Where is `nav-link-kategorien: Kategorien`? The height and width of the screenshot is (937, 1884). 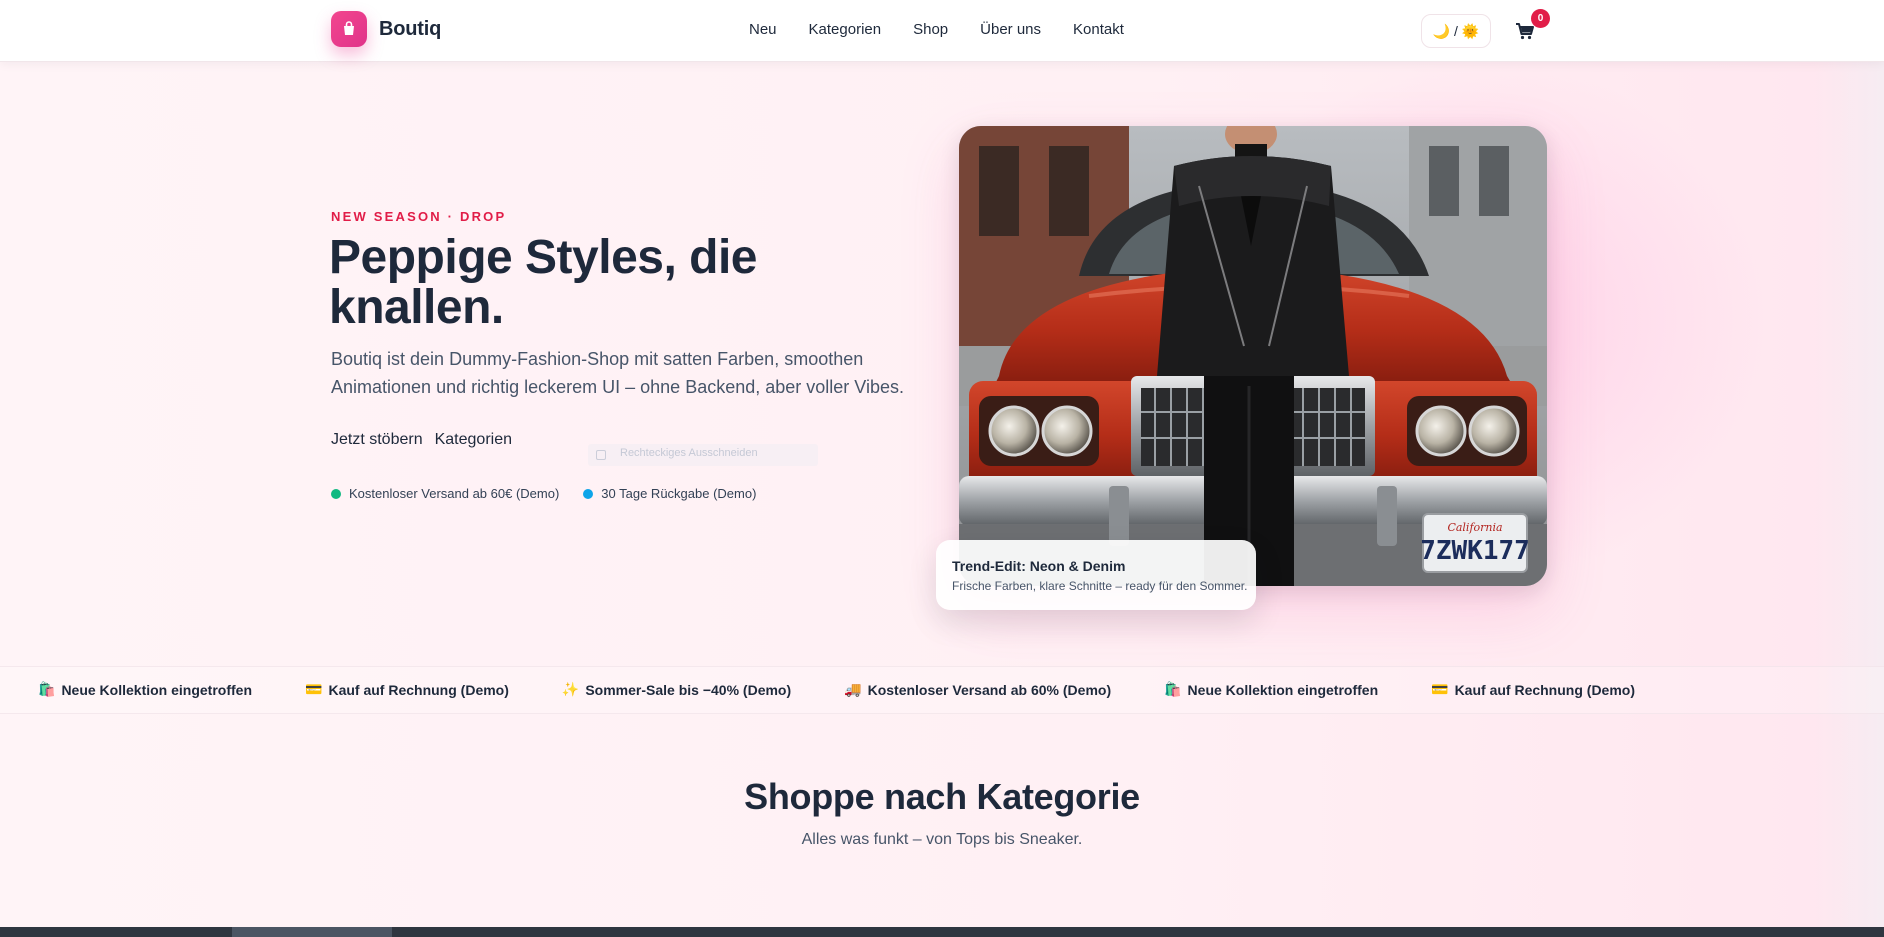
nav-link-kategorien: Kategorien is located at coordinates (845, 29).